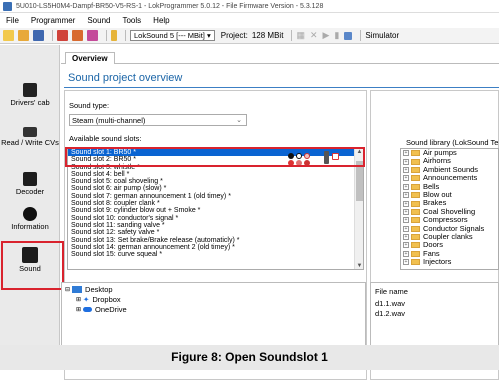 The width and height of the screenshot is (499, 380). What do you see at coordinates (7, 6) in the screenshot?
I see `app-icon` at bounding box center [7, 6].